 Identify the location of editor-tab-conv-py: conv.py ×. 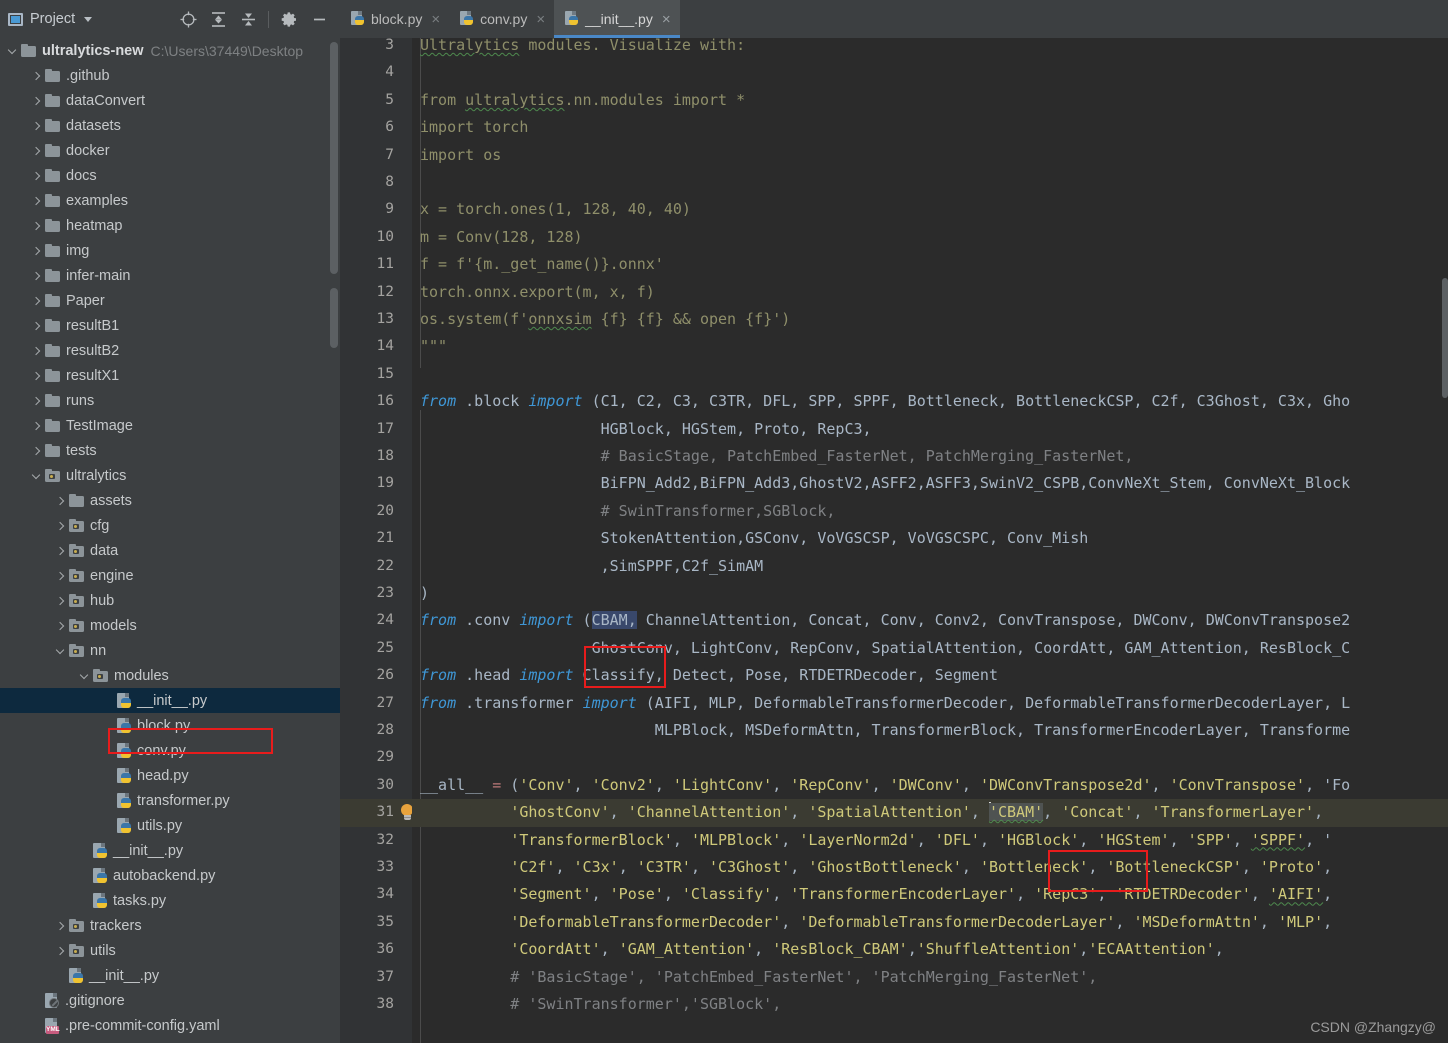
(501, 19).